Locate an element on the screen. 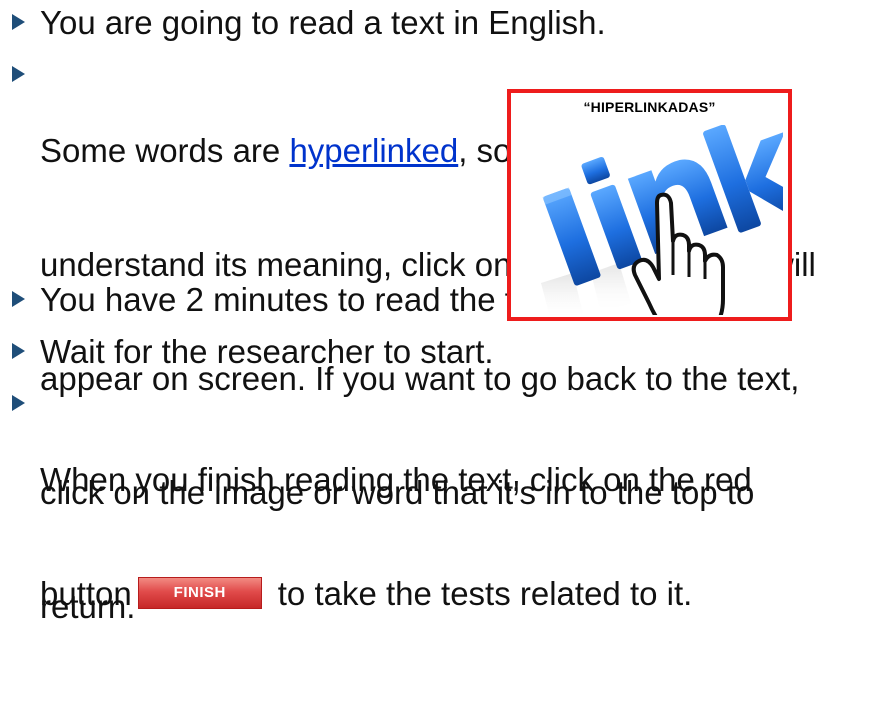 Image resolution: width=889 pixels, height=702 pixels. hyperlink-word: hyperlinked is located at coordinates (373, 150).